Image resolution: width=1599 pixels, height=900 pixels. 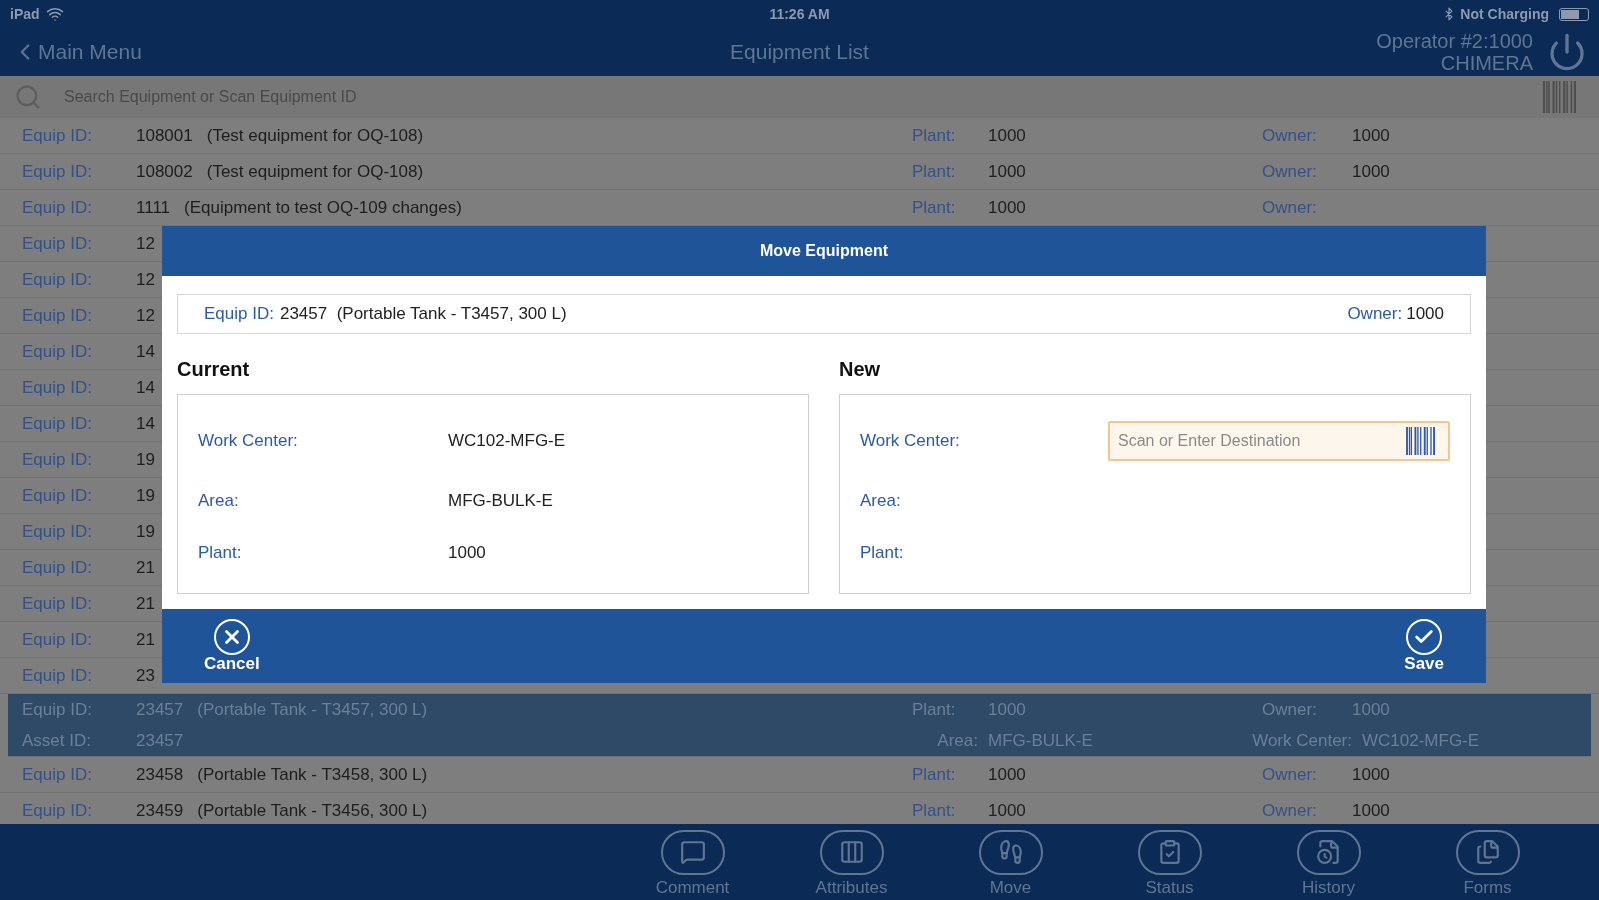 What do you see at coordinates (153, 207) in the screenshot?
I see `equipment-id: 1111` at bounding box center [153, 207].